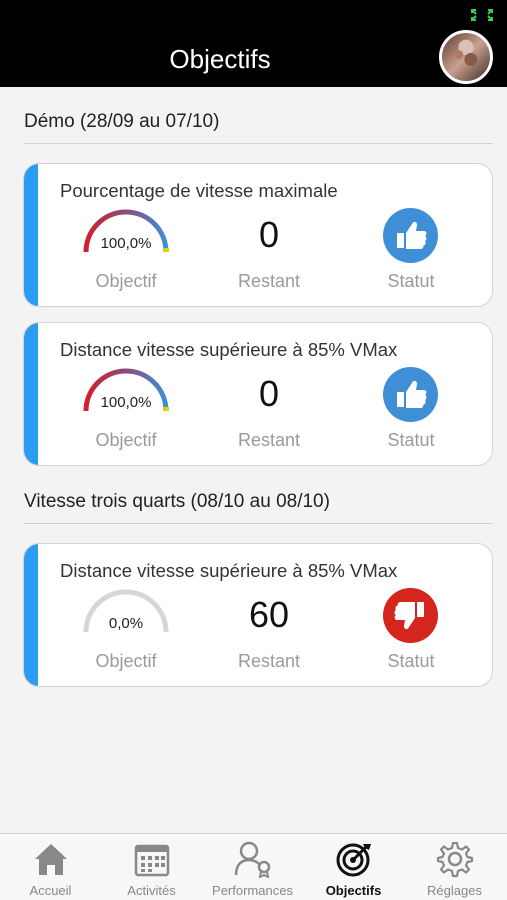  I want to click on app-header: Objectifs, so click(253, 43).